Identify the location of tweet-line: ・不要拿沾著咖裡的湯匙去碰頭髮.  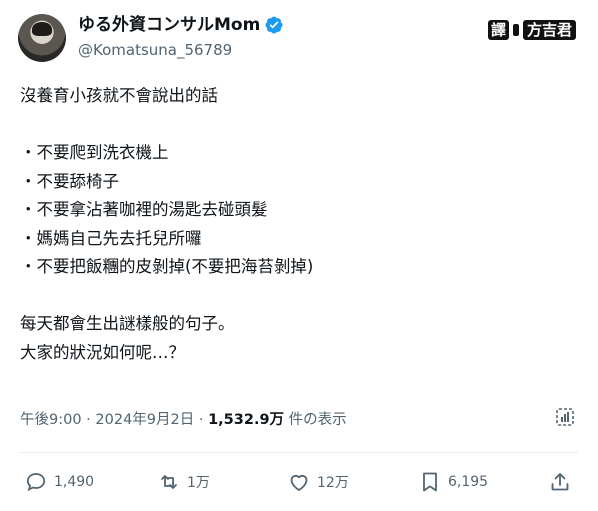
(144, 209).